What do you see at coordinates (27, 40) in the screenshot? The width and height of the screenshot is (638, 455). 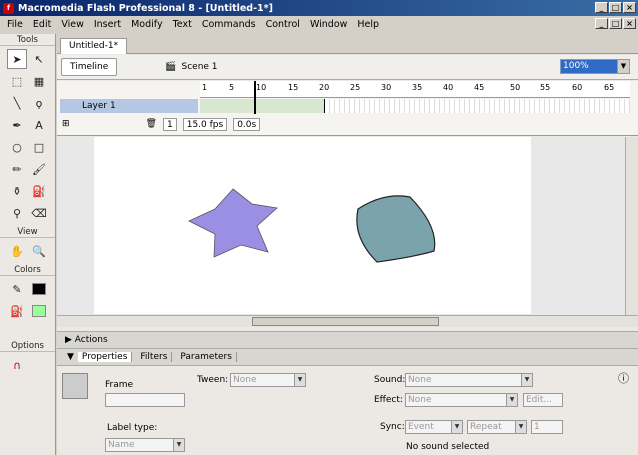 I see `tools-title: Tools` at bounding box center [27, 40].